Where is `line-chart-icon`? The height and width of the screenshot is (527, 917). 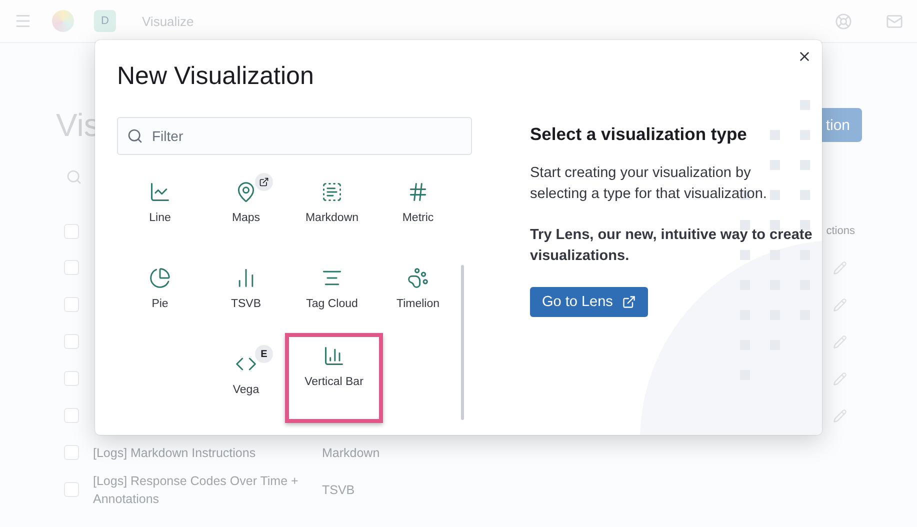 line-chart-icon is located at coordinates (160, 192).